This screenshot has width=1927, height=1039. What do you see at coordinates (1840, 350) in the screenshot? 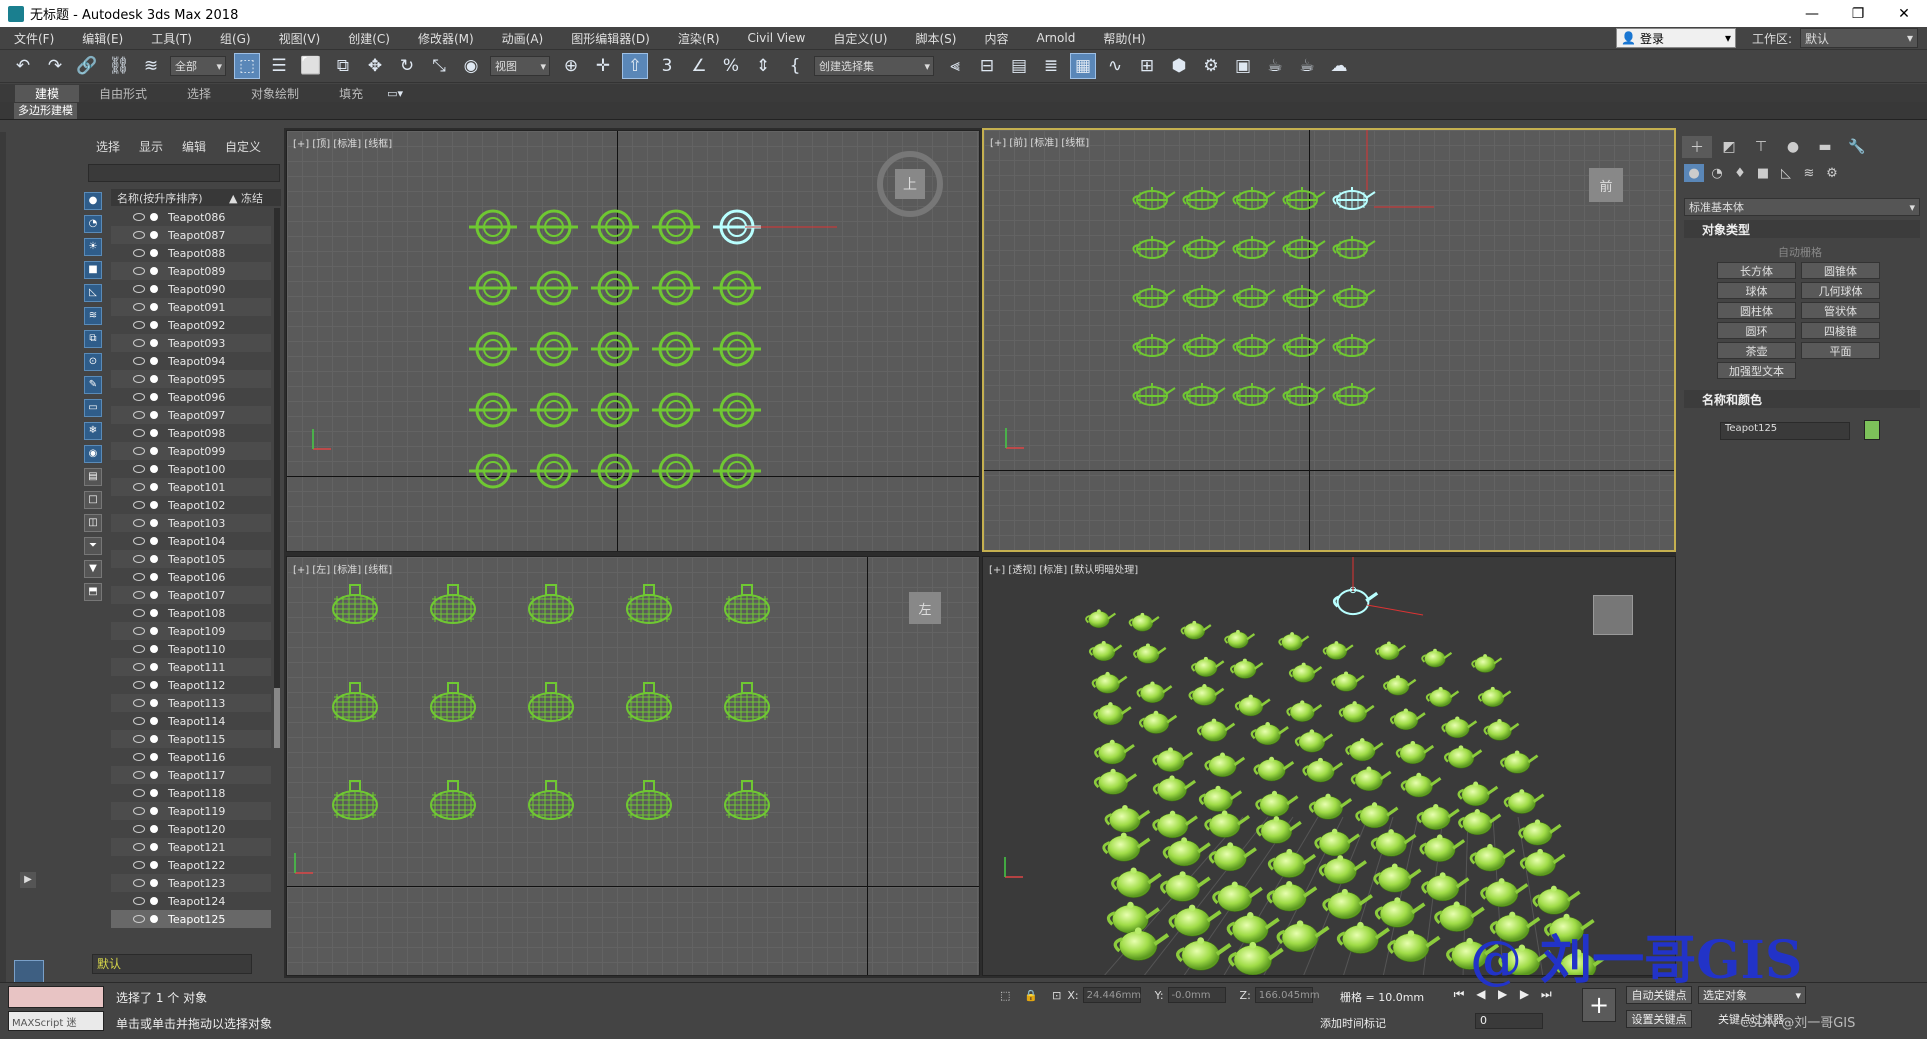
I see `plane-button: 平面` at bounding box center [1840, 350].